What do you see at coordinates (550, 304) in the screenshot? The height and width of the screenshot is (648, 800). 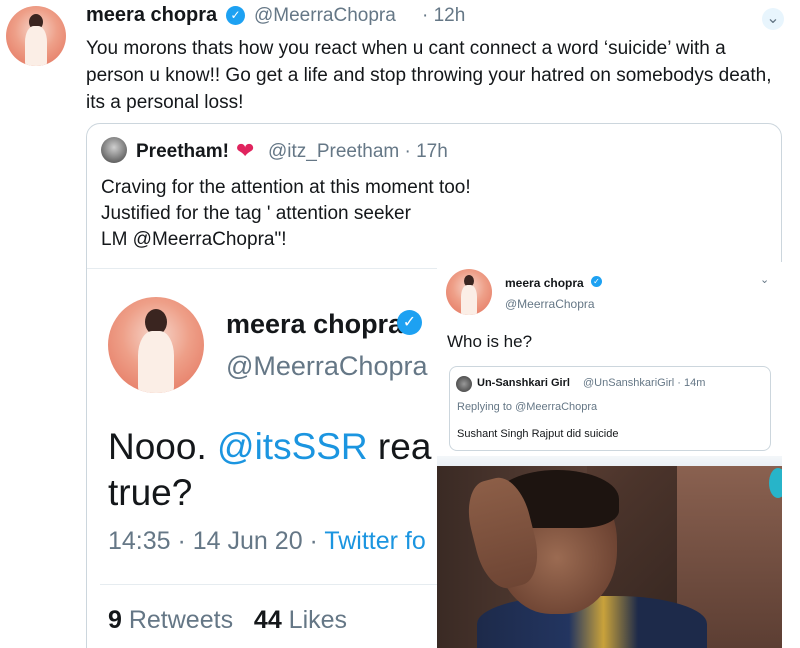 I see `embedded-author-handle: @MeerraChopra` at bounding box center [550, 304].